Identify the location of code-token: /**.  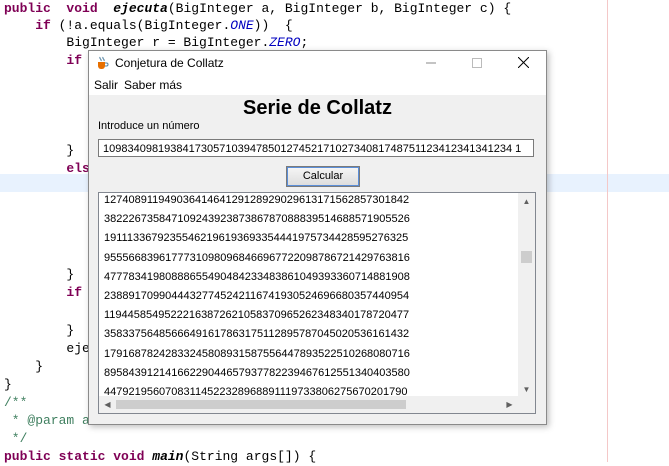
(16, 402).